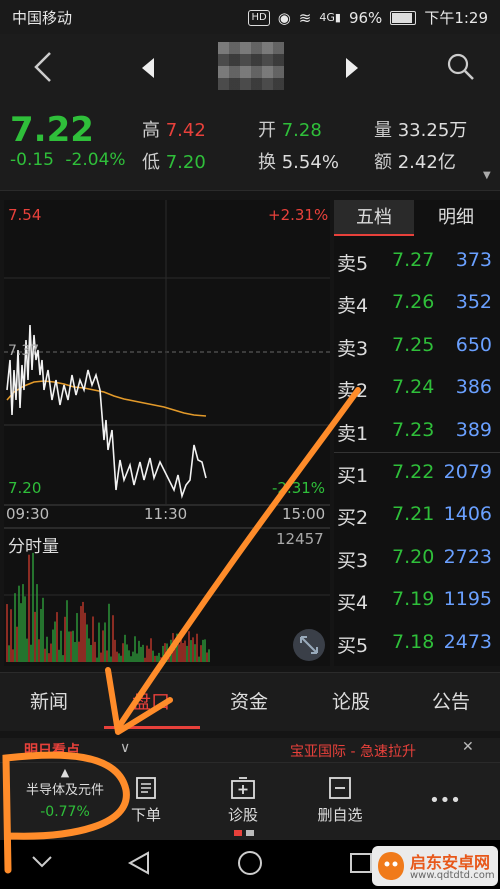 The height and width of the screenshot is (889, 500). I want to click on status-icons: HD ◉ ≋ 4G▮ 96% 下午1:29, so click(368, 17).